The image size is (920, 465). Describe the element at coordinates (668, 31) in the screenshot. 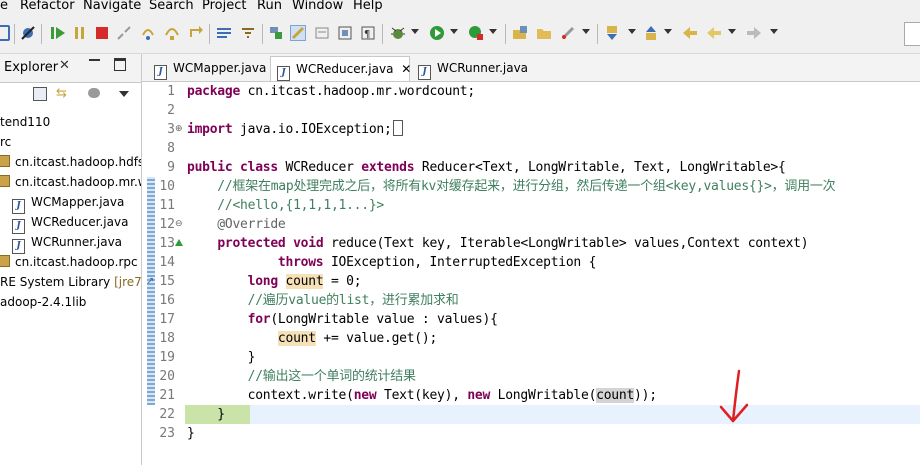

I see `previous-annotation-dropdown-icon` at that location.